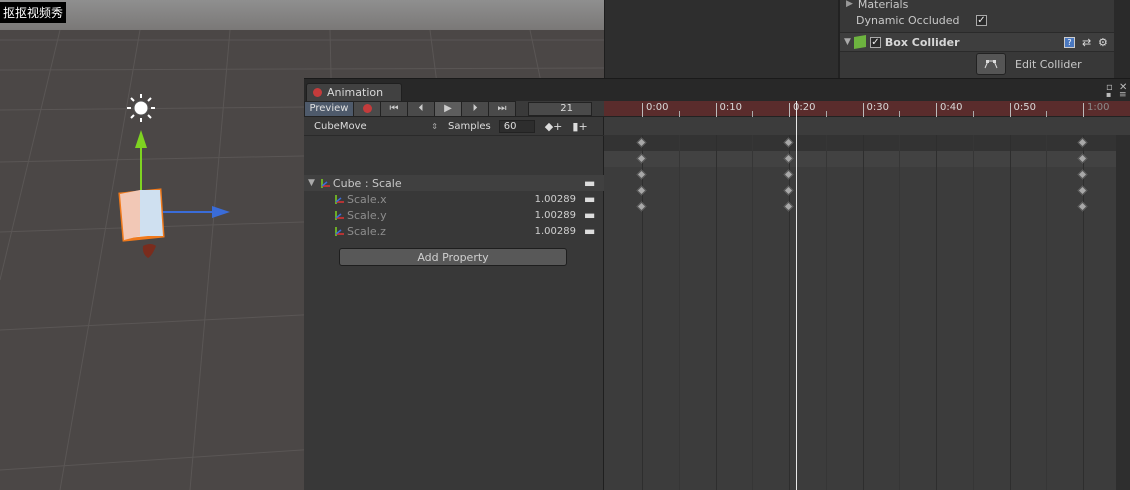 The height and width of the screenshot is (490, 1130). I want to click on next-key-button: ⏵, so click(475, 108).